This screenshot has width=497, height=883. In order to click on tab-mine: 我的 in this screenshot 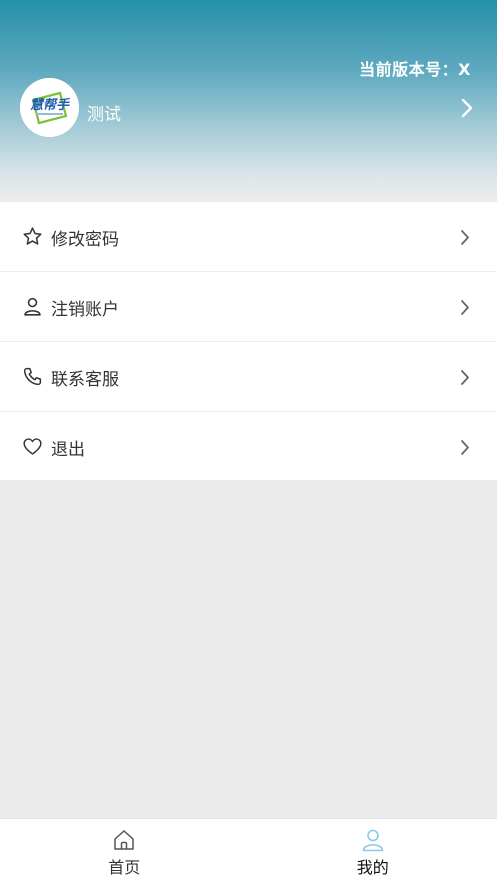, I will do `click(373, 851)`.